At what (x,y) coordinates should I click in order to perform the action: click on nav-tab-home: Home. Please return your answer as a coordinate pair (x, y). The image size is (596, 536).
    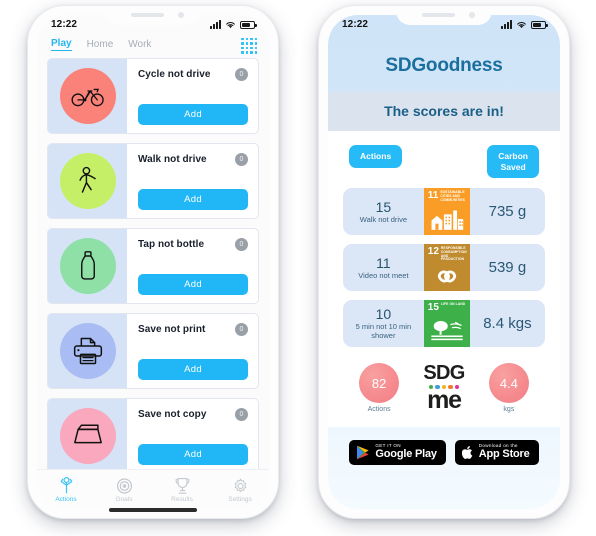
    Looking at the image, I should click on (100, 44).